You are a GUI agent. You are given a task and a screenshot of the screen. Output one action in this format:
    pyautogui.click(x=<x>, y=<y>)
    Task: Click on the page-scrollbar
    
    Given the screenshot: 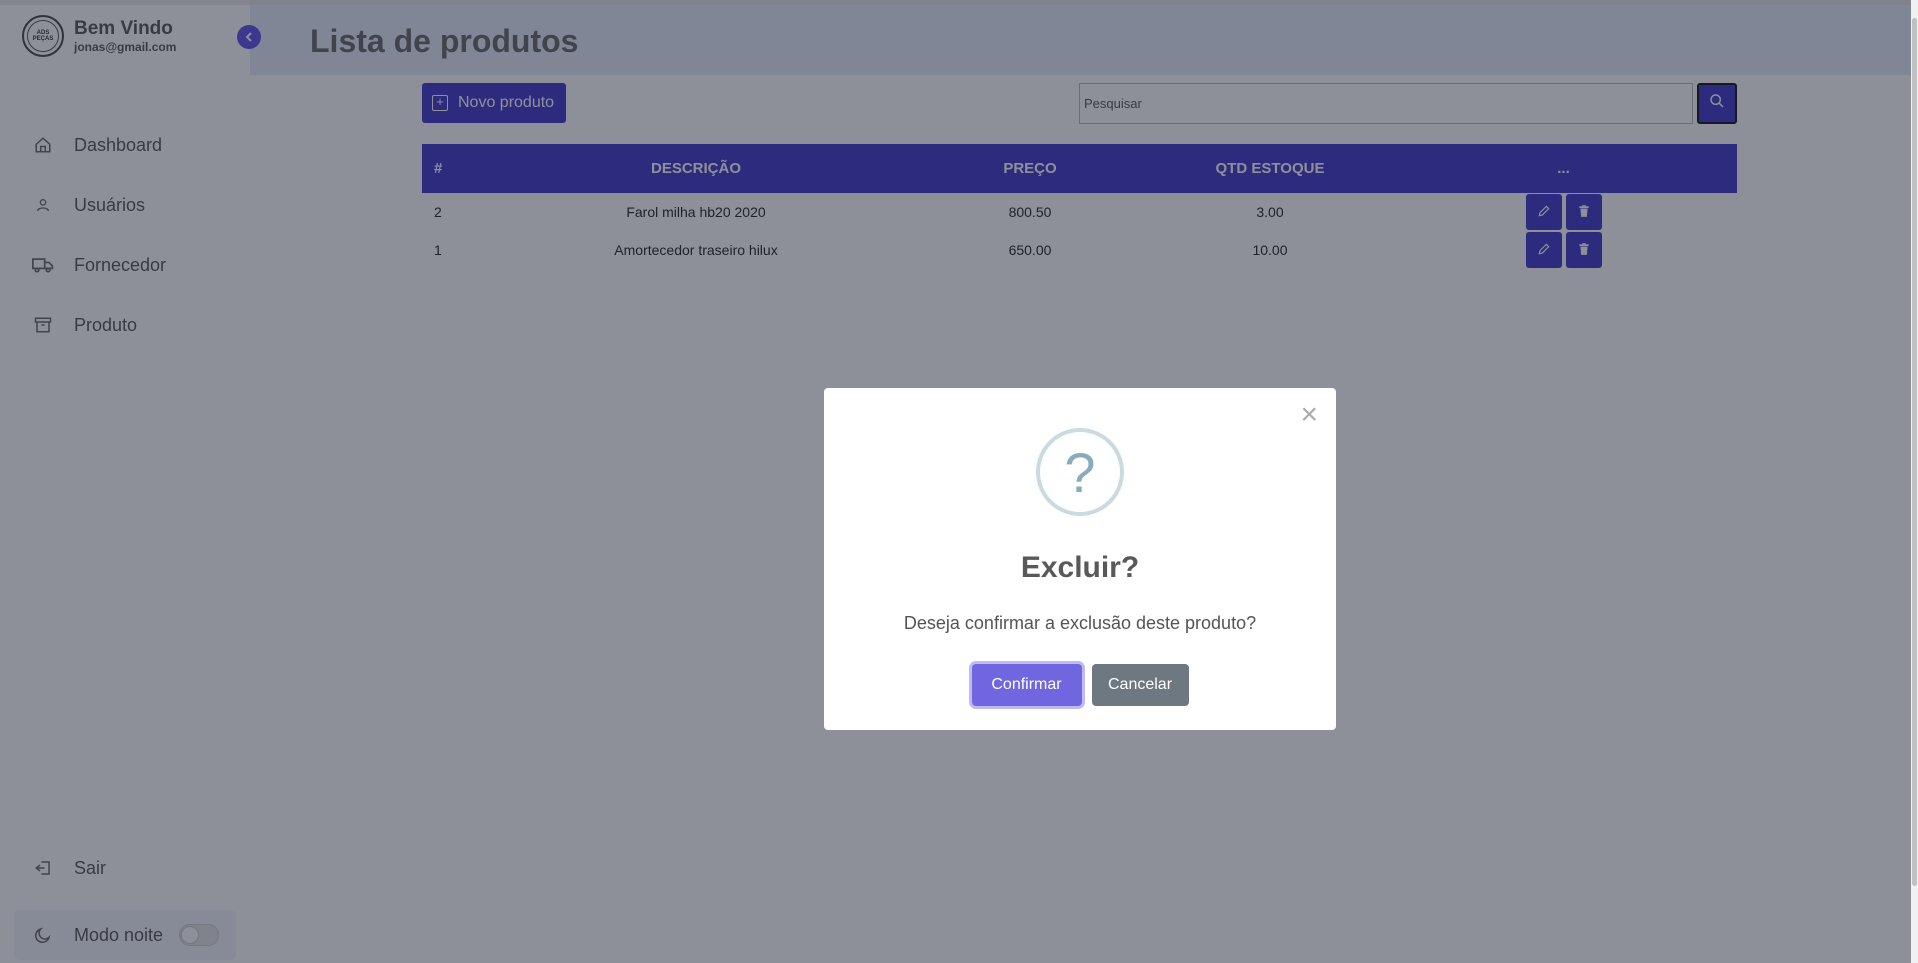 What is the action you would take?
    pyautogui.click(x=1914, y=481)
    